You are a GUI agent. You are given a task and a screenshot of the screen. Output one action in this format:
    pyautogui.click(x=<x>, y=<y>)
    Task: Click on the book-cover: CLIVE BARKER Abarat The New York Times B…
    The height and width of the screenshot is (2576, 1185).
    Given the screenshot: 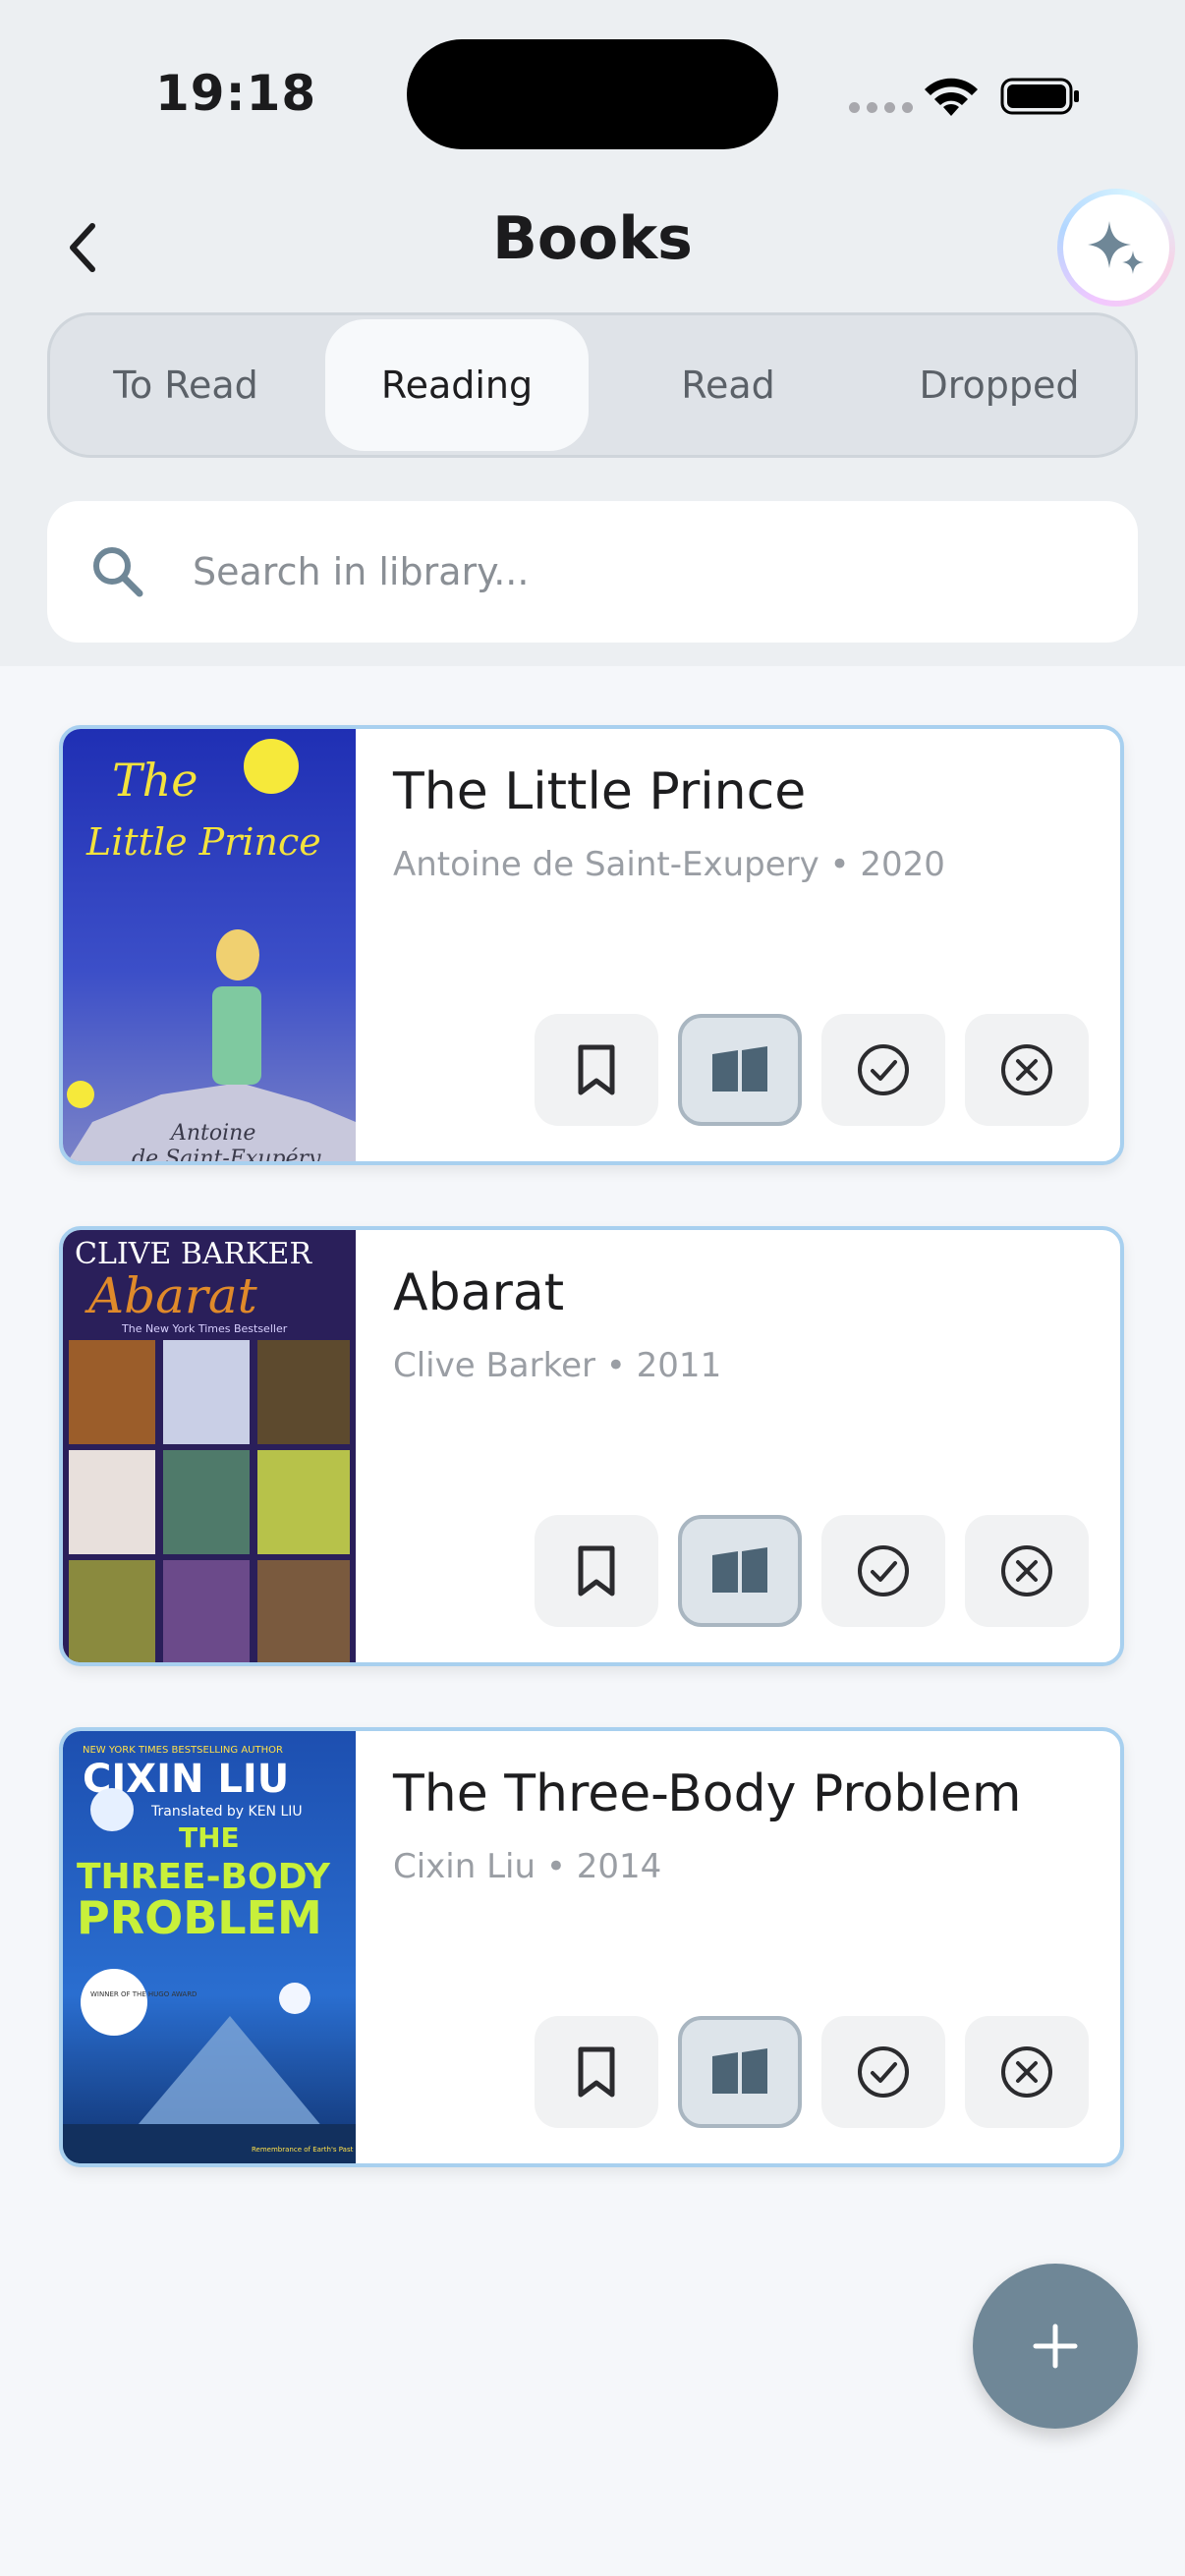 What is the action you would take?
    pyautogui.click(x=210, y=1446)
    